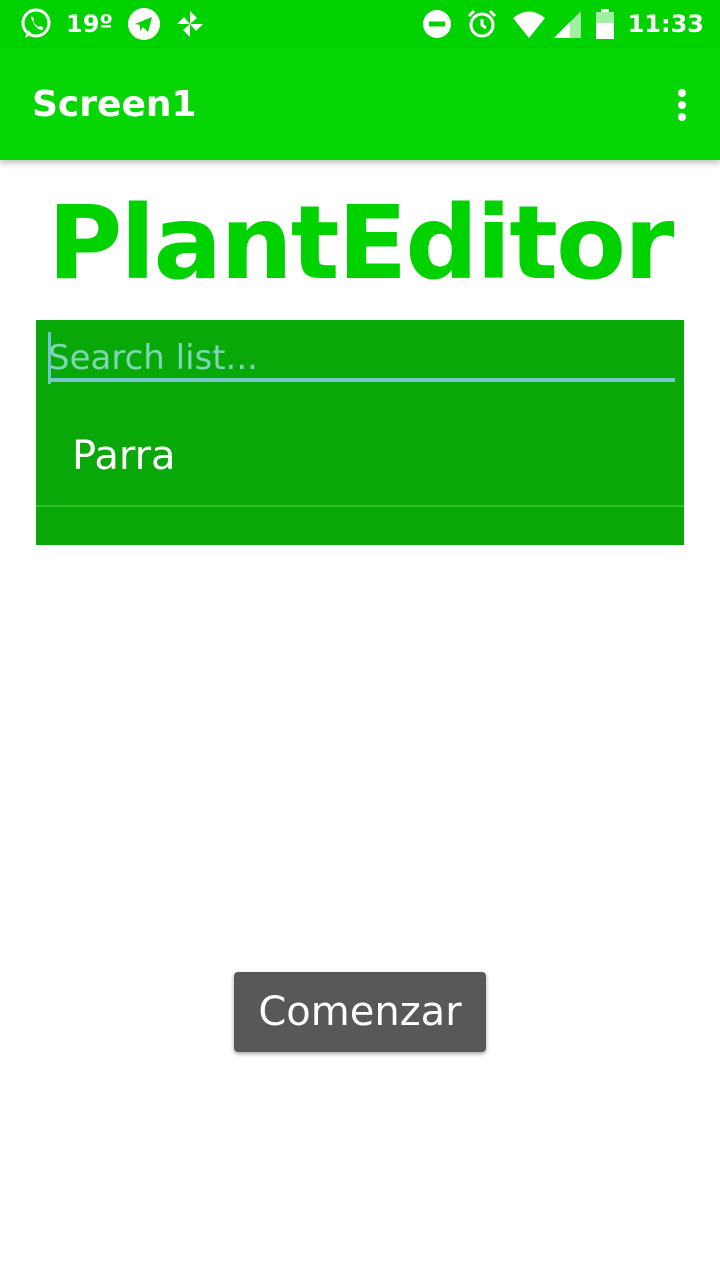 The image size is (720, 1280). What do you see at coordinates (360, 104) in the screenshot?
I see `app-bar: Screen1` at bounding box center [360, 104].